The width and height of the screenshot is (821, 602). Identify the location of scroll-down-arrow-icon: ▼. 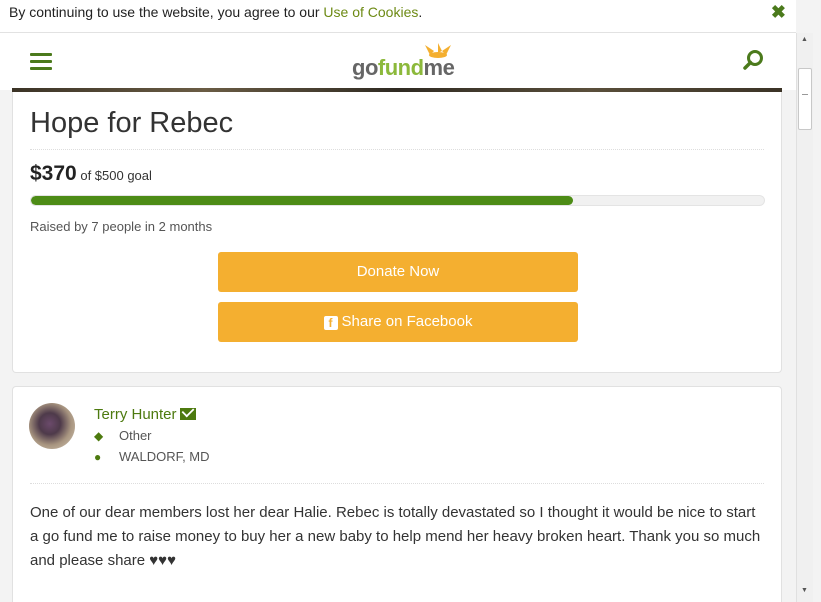
(804, 590).